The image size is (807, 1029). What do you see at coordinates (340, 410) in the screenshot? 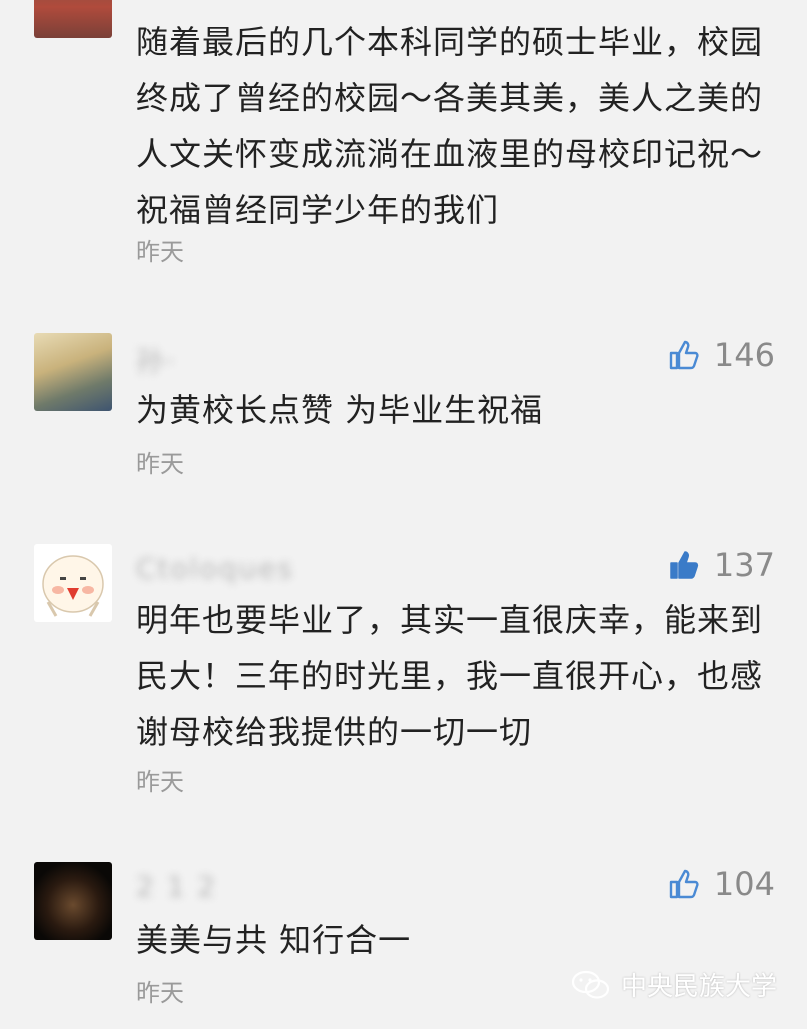
I see `comment-text: 为黄校长点赞 为毕业生祝福` at bounding box center [340, 410].